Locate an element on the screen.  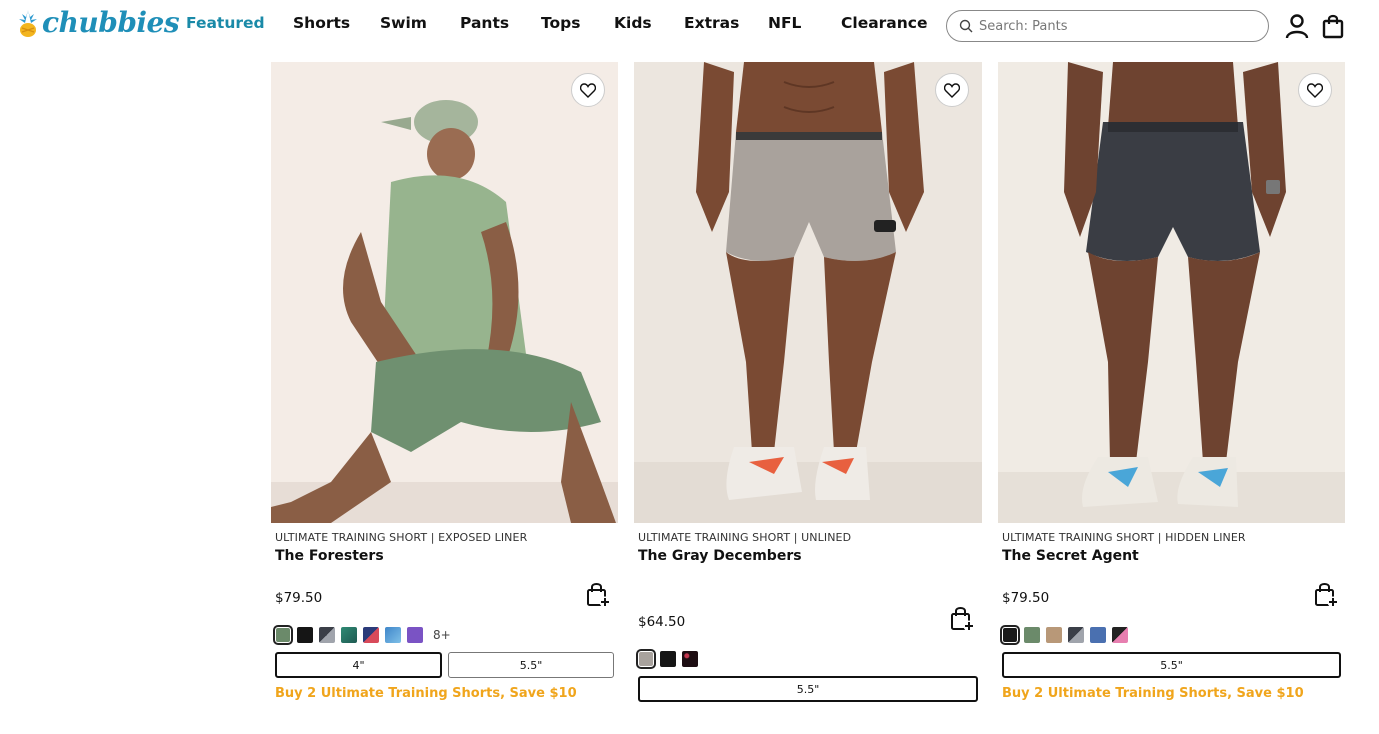
product-title: The Foresters is located at coordinates (329, 556).